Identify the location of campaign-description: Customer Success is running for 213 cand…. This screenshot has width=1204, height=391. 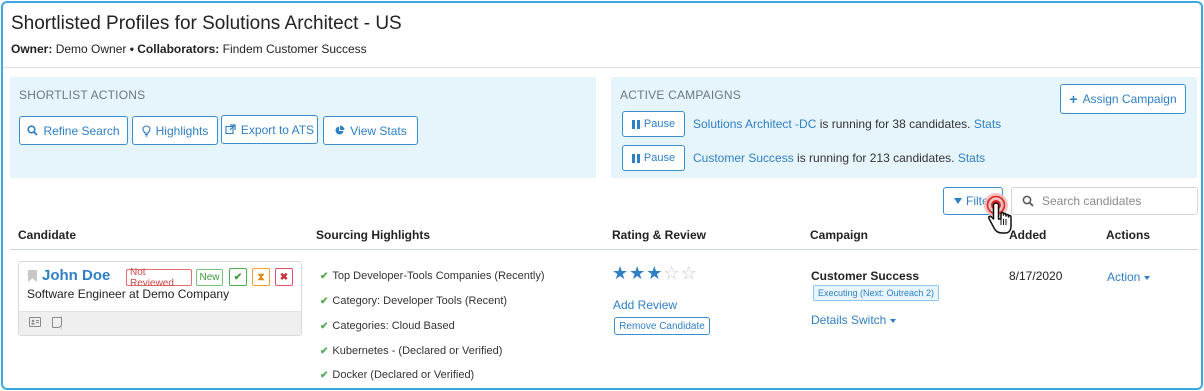
(839, 158).